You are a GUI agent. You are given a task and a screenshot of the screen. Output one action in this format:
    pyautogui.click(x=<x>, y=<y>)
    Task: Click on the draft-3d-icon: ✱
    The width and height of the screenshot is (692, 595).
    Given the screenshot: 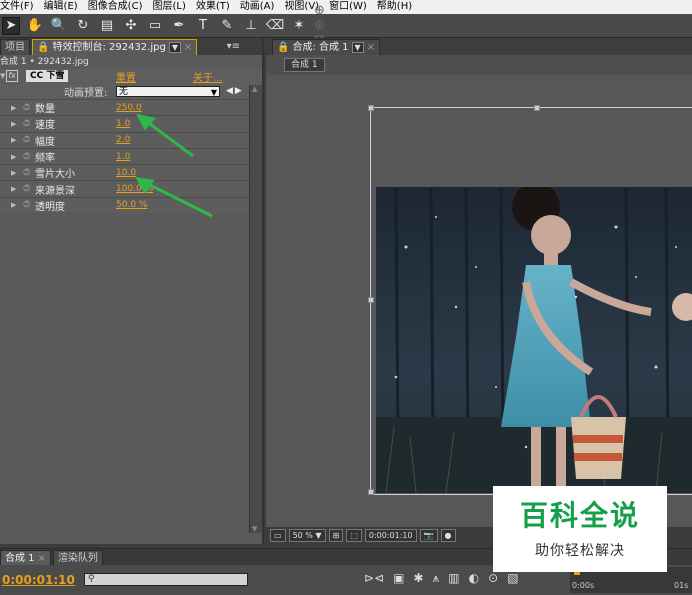 What is the action you would take?
    pyautogui.click(x=418, y=578)
    